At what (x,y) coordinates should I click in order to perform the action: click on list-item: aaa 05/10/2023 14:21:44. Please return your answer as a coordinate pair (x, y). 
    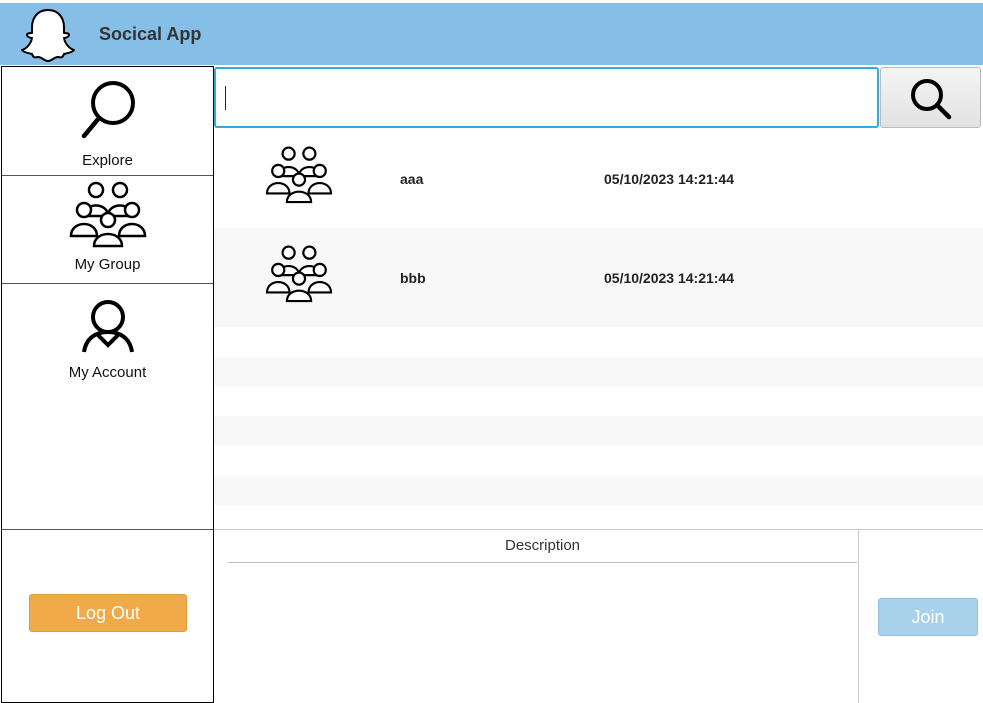
    Looking at the image, I should click on (598, 178).